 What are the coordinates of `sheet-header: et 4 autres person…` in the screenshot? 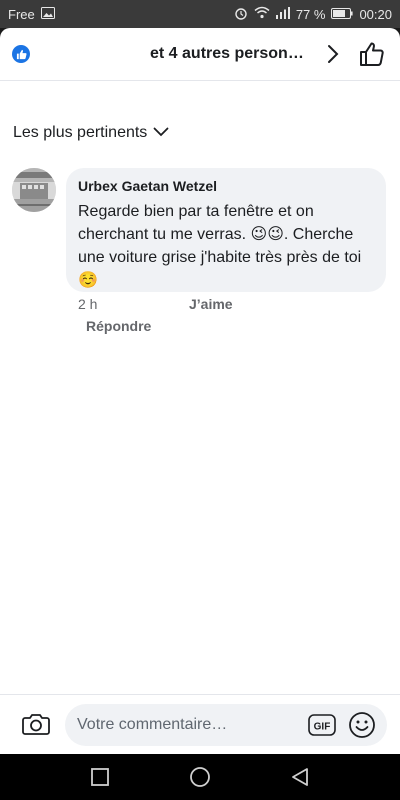 It's located at (200, 54).